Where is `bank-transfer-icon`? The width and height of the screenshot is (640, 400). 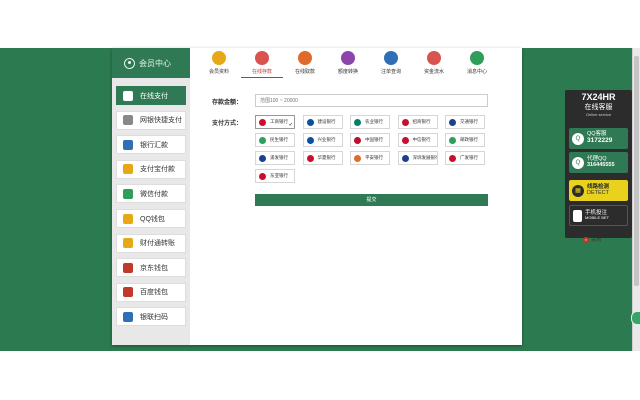 bank-transfer-icon is located at coordinates (128, 144).